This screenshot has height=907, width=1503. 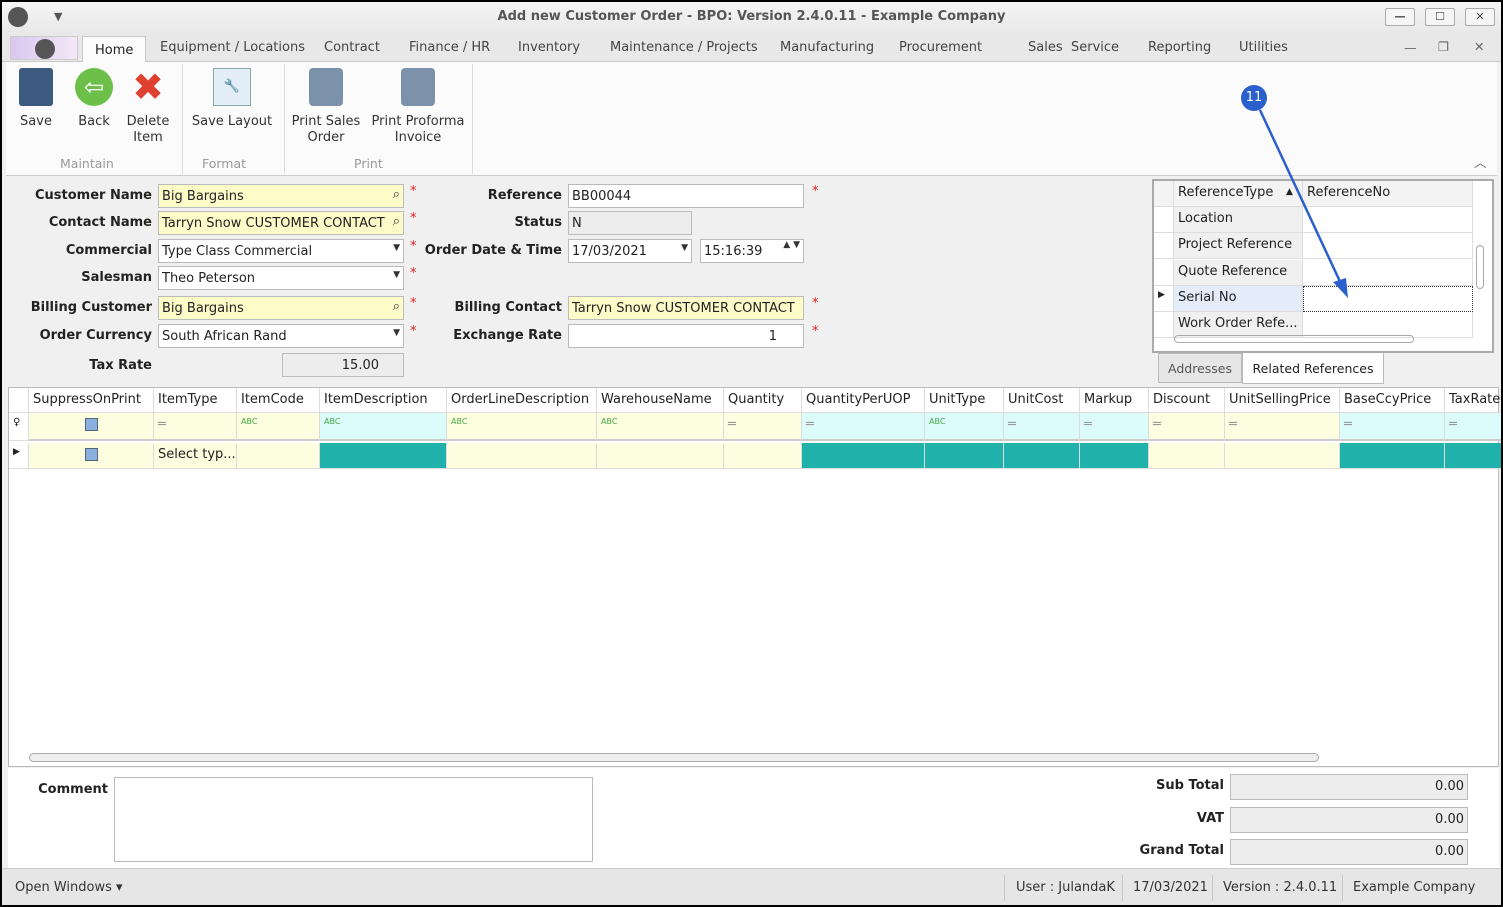 I want to click on status-company: Example Company, so click(x=1414, y=887).